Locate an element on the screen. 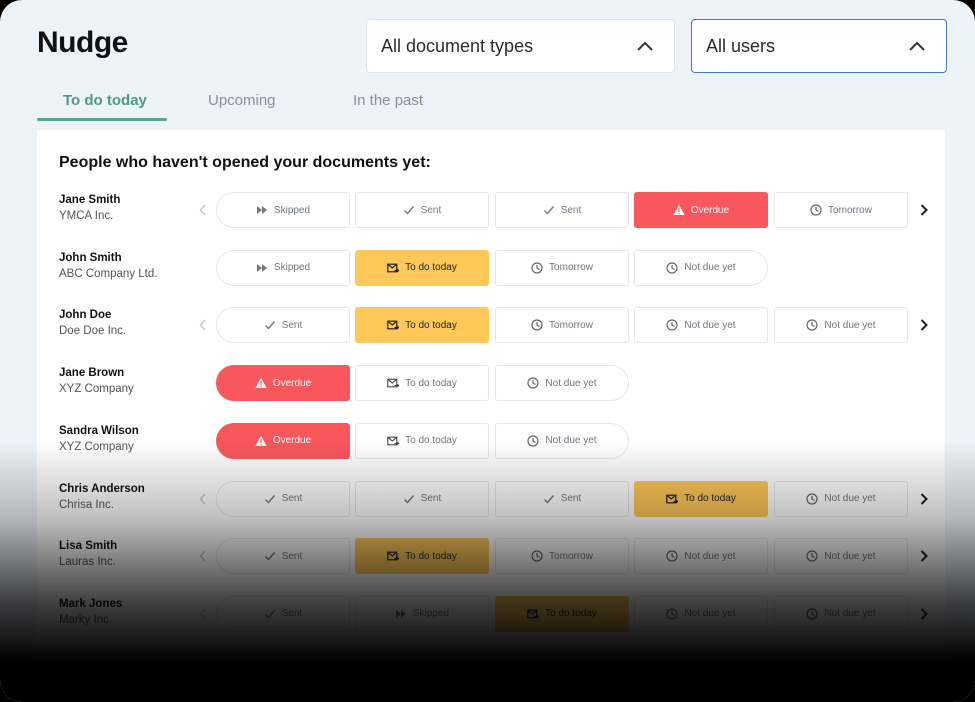 The image size is (975, 702). person-company: YMCA Inc. is located at coordinates (86, 216).